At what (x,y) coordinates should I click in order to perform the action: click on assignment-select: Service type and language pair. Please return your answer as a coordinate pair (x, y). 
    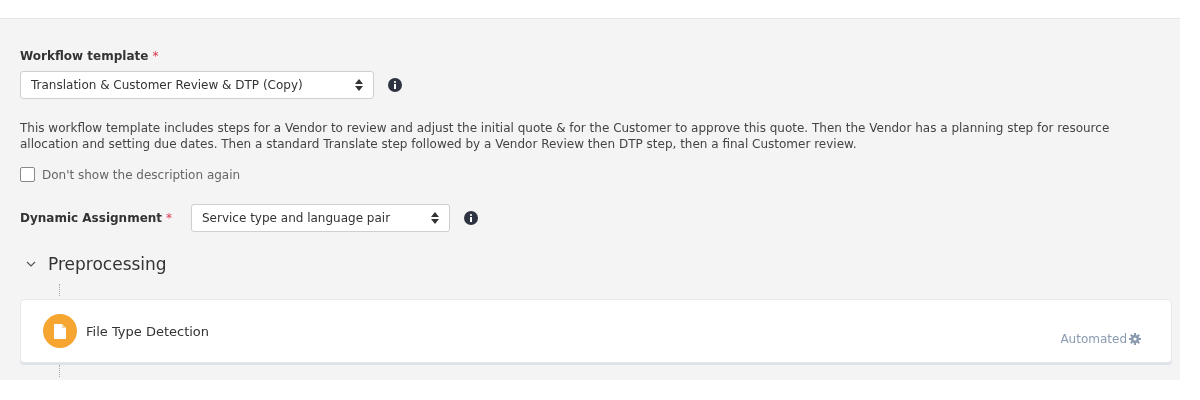
    Looking at the image, I should click on (320, 218).